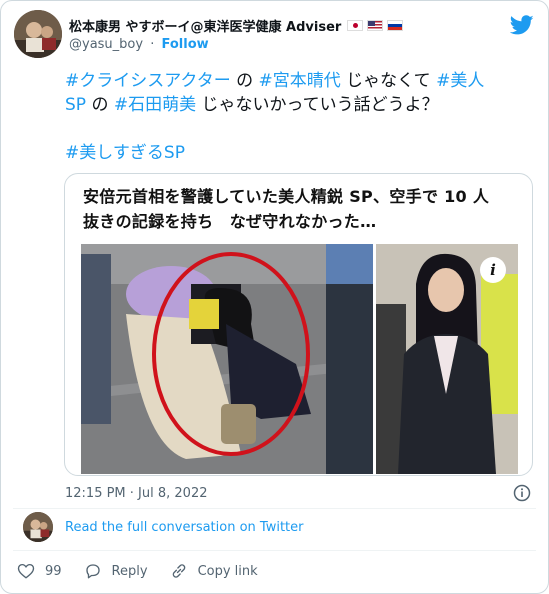  I want to click on reply-bubble-icon, so click(92, 571).